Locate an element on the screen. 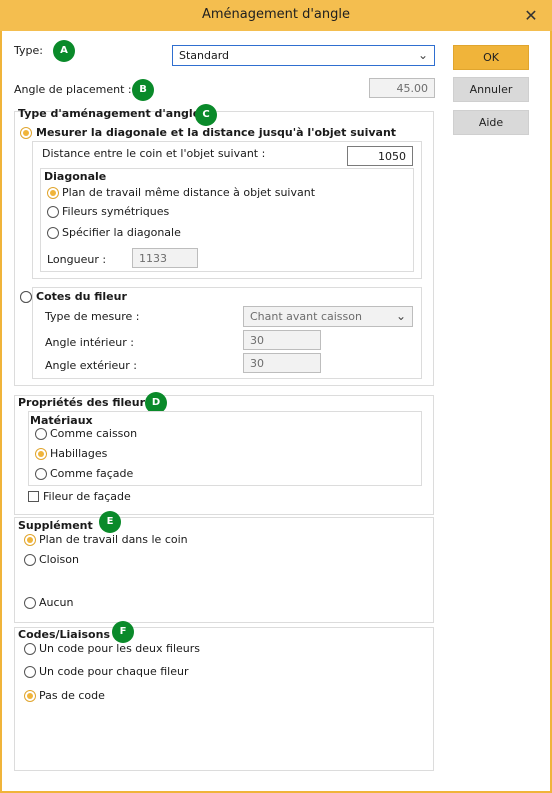  radio-cotes-label-front: Cotes du fileur is located at coordinates (83, 296).